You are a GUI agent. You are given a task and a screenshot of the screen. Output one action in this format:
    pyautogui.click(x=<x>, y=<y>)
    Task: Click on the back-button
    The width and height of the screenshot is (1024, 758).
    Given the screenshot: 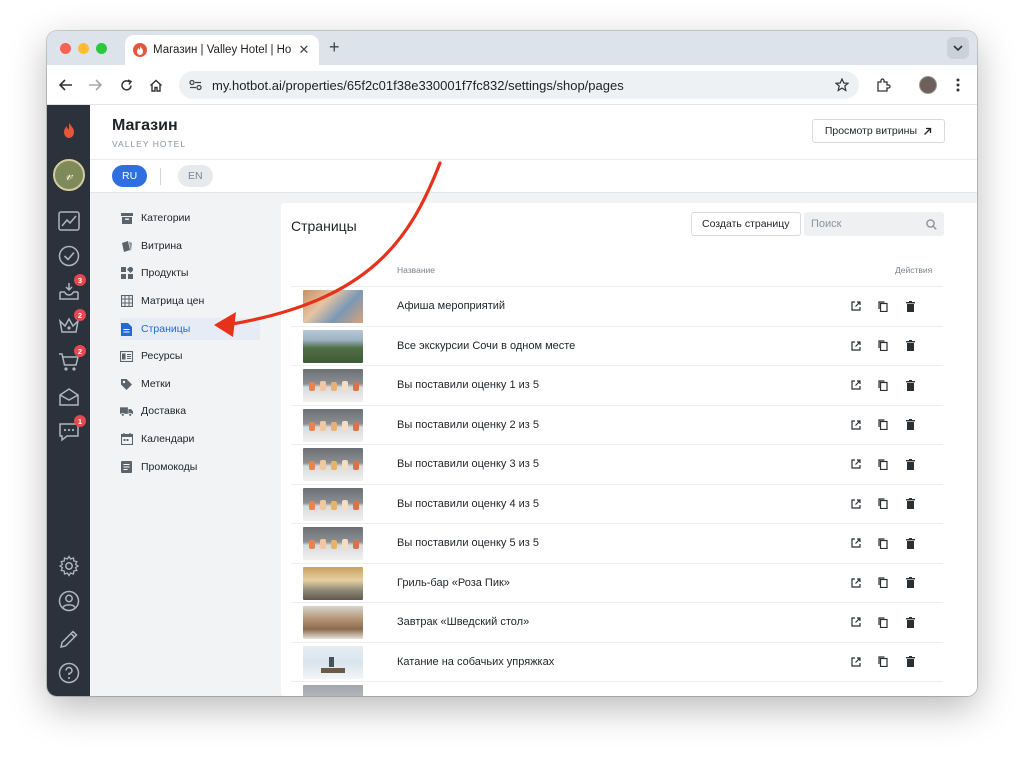 What is the action you would take?
    pyautogui.click(x=66, y=85)
    